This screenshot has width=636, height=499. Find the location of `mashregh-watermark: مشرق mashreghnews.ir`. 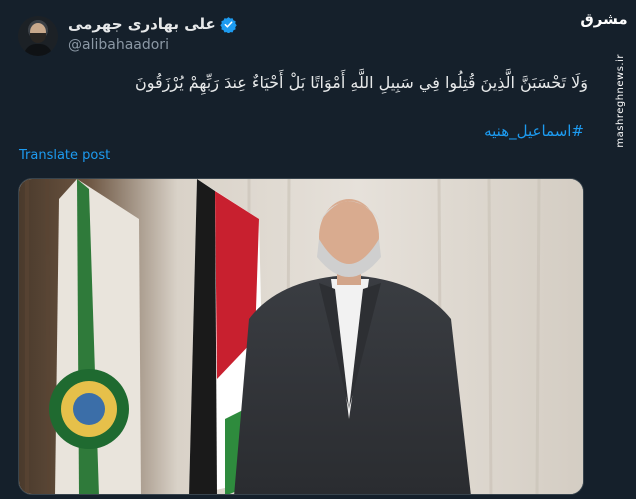

mashregh-watermark: مشرق mashreghnews.ir is located at coordinates (603, 79).